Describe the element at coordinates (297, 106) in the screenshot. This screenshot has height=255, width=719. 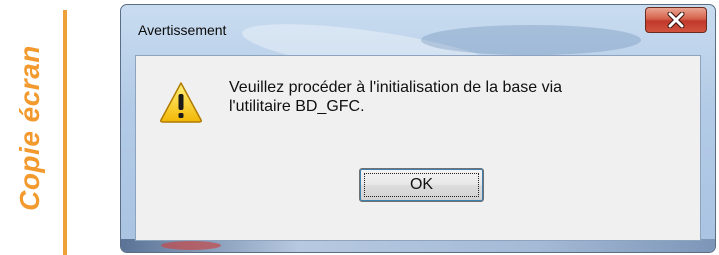
I see `message-line: l'utilitaire BD_GFC.` at that location.